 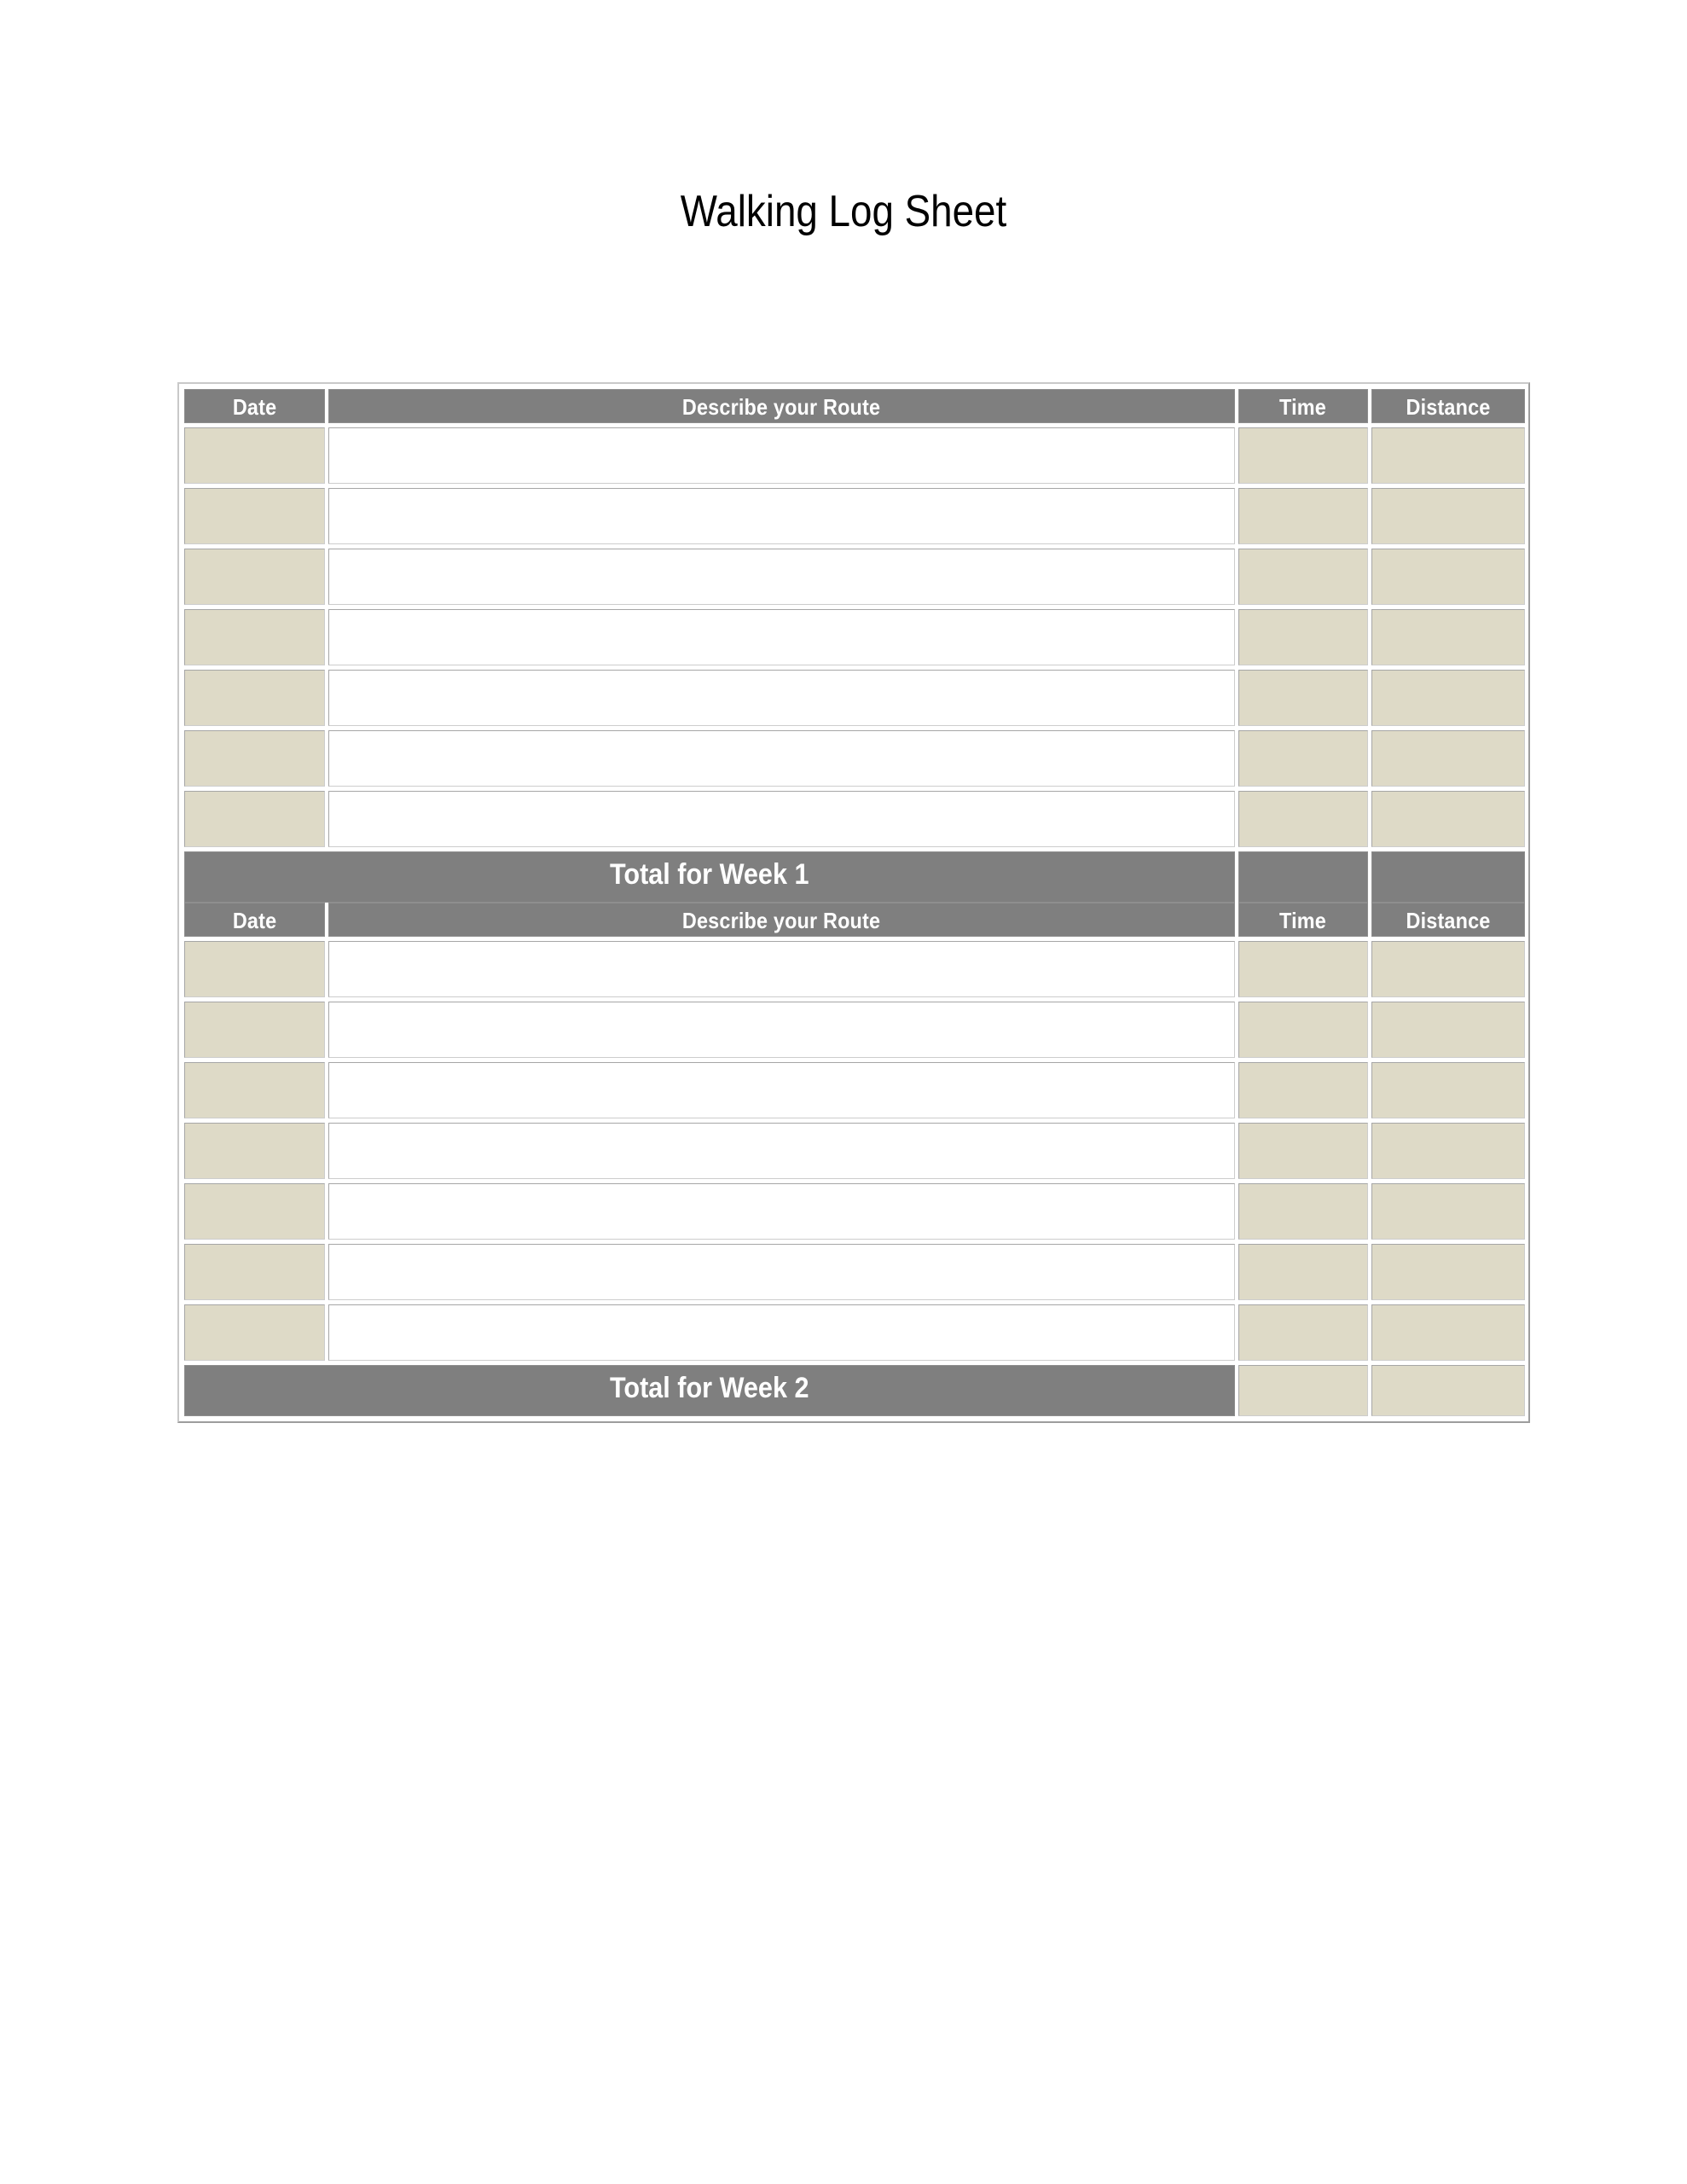 What do you see at coordinates (710, 877) in the screenshot?
I see `total-label: Total for Week 1` at bounding box center [710, 877].